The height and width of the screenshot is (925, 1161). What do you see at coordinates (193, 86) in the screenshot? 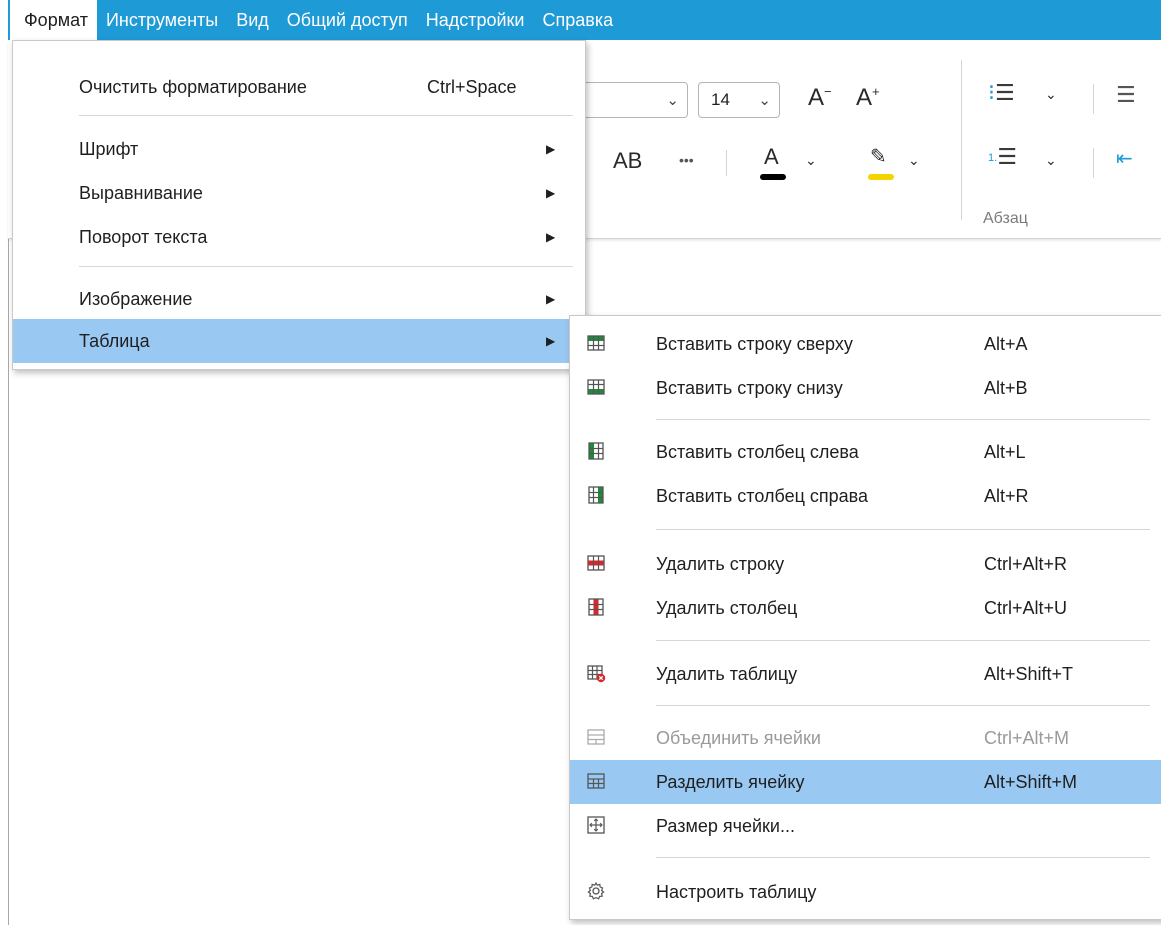
I see `menu-item-label: Очистить форматирование` at bounding box center [193, 86].